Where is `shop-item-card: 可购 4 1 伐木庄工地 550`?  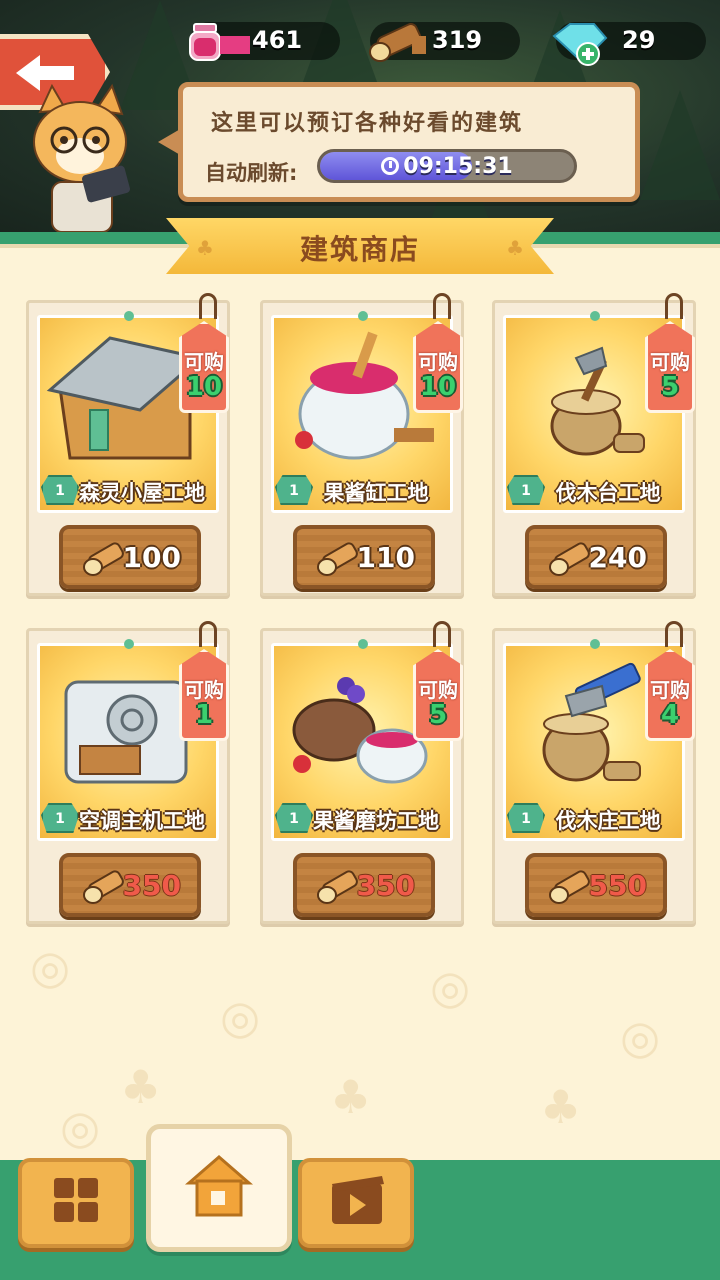 shop-item-card: 可购 4 1 伐木庄工地 550 is located at coordinates (594, 772).